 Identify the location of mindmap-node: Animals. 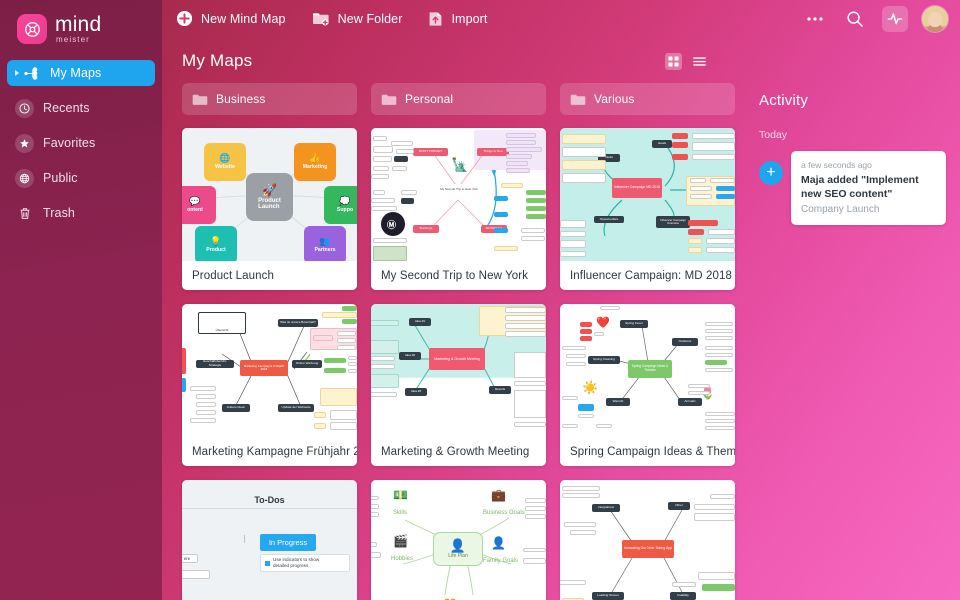
(690, 402).